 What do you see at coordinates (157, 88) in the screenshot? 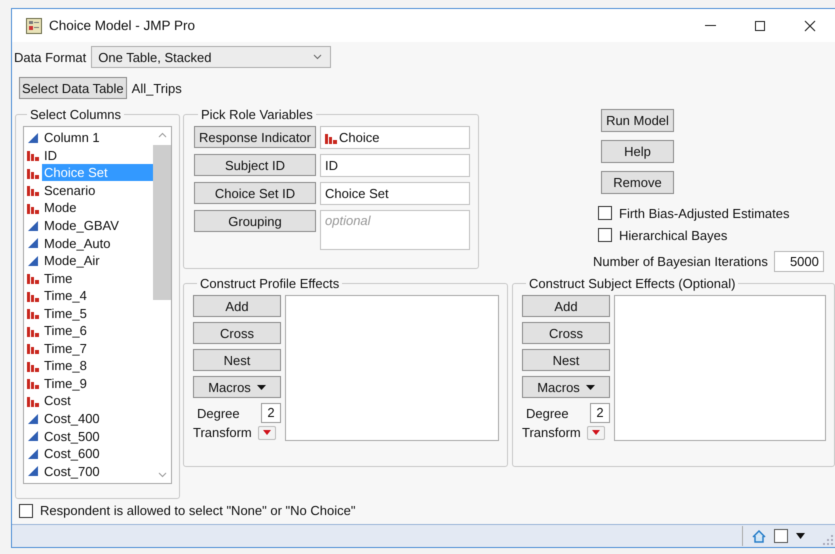
I see `table-name: All_Trips` at bounding box center [157, 88].